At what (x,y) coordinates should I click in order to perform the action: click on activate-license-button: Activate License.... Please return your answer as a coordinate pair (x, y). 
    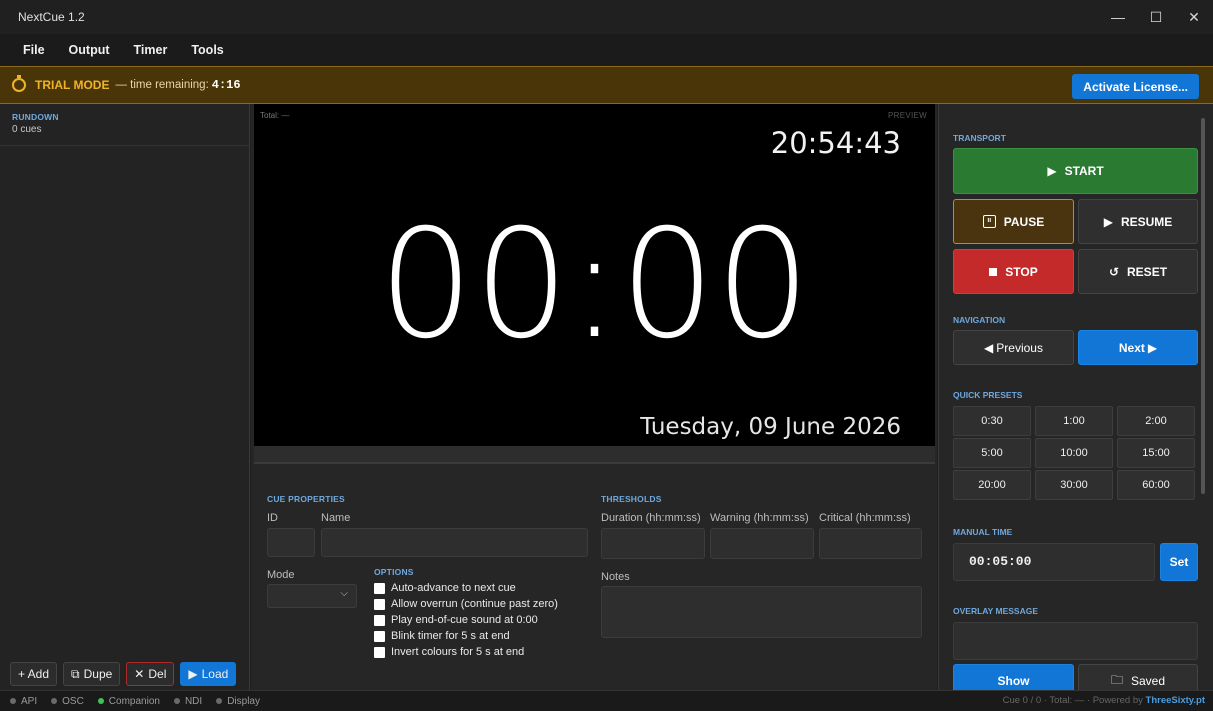
    Looking at the image, I should click on (1135, 86).